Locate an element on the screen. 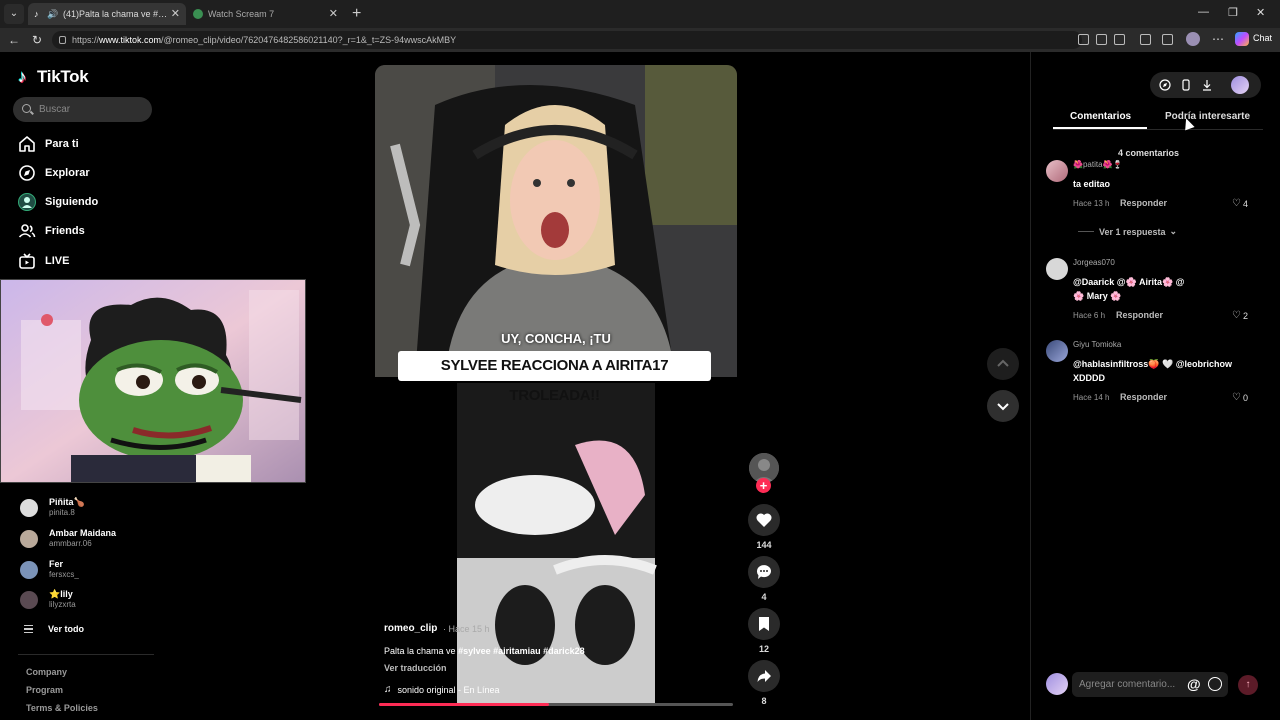  footer-link-program: Program is located at coordinates (44, 690).